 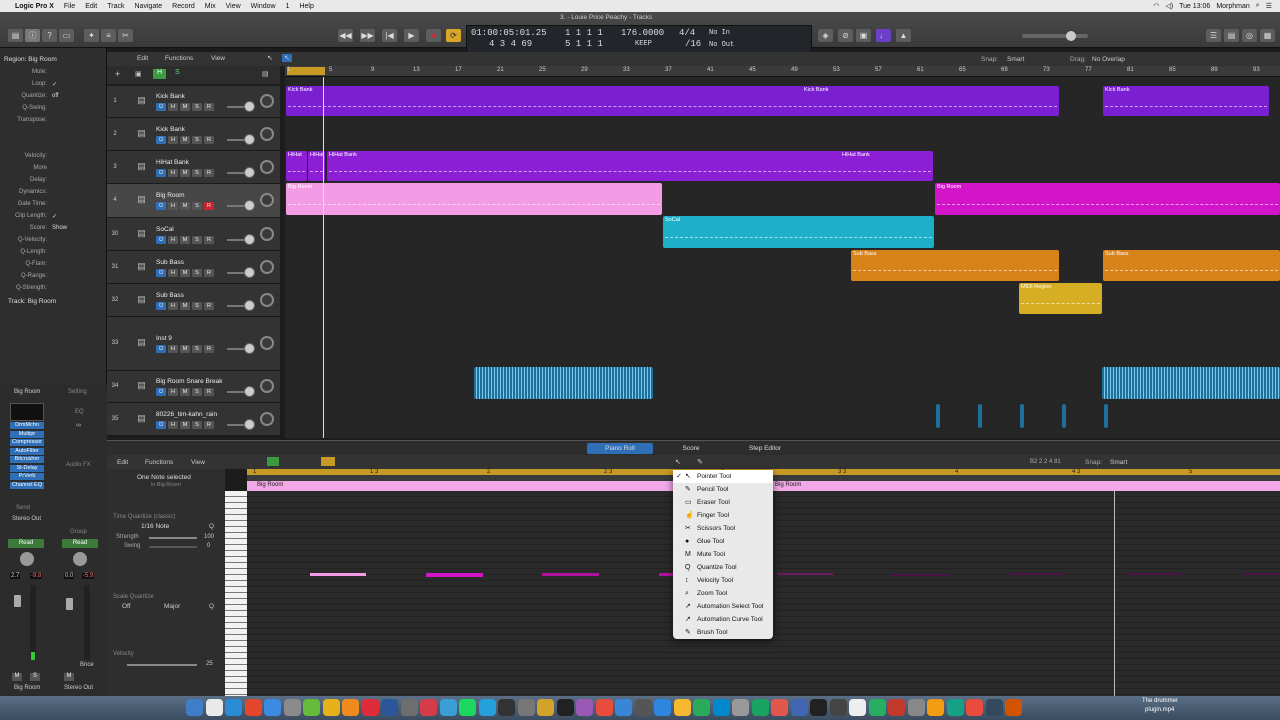 What do you see at coordinates (183, 6) in the screenshot?
I see `menu-record: Record` at bounding box center [183, 6].